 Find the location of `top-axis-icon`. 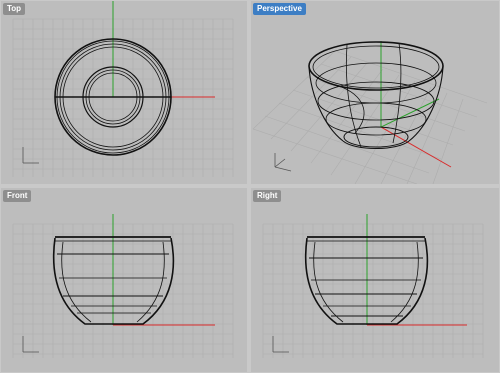

top-axis-icon is located at coordinates (30, 155).